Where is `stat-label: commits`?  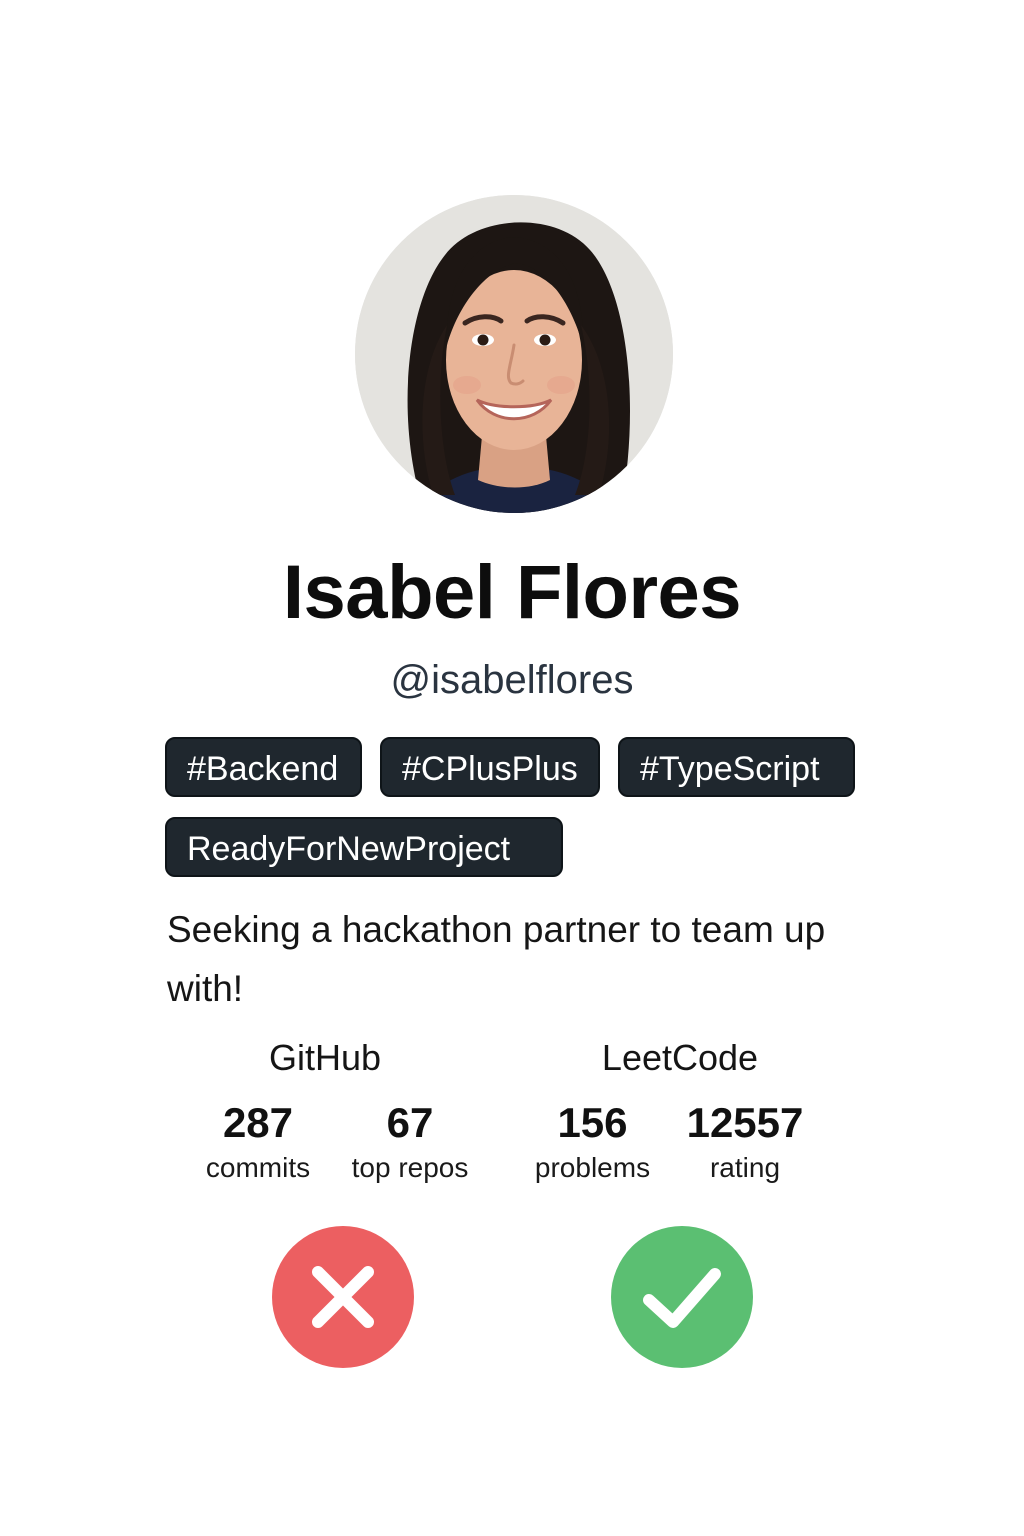 stat-label: commits is located at coordinates (258, 1167).